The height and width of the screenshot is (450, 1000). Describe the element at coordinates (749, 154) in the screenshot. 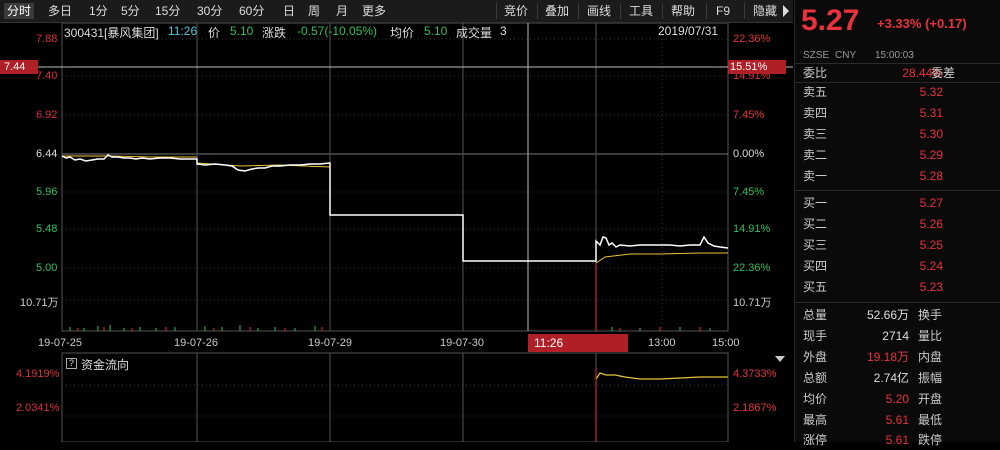

I see `pct-tick: 0.00%` at that location.